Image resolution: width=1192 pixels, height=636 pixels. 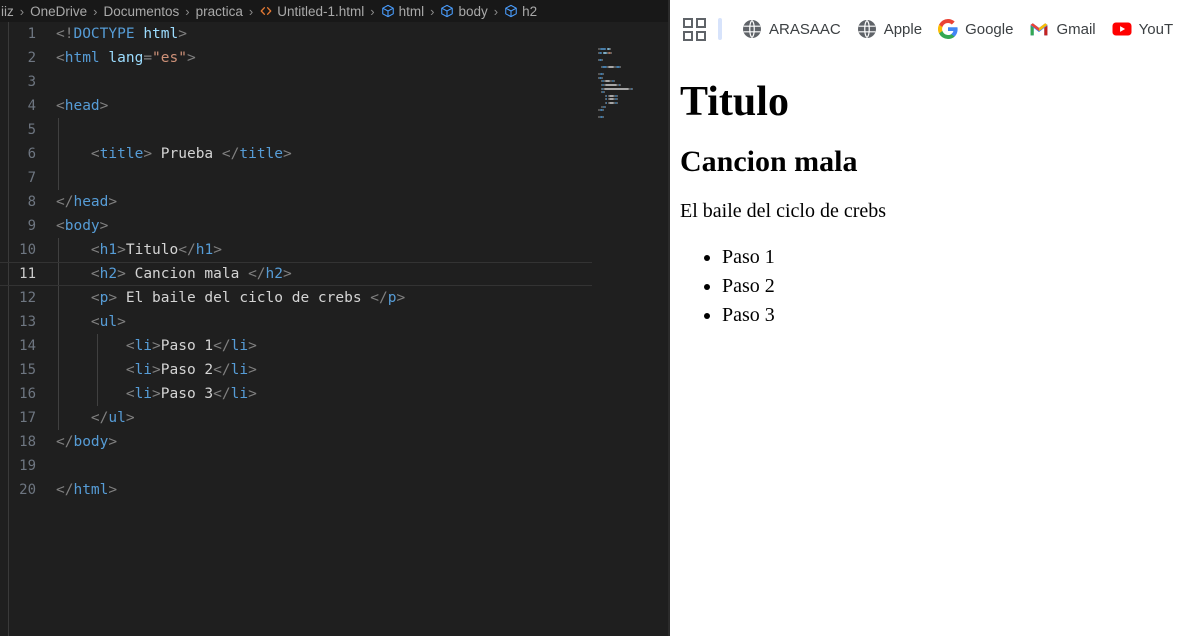 What do you see at coordinates (1062, 29) in the screenshot?
I see `bookmark-gmail: Gmail` at bounding box center [1062, 29].